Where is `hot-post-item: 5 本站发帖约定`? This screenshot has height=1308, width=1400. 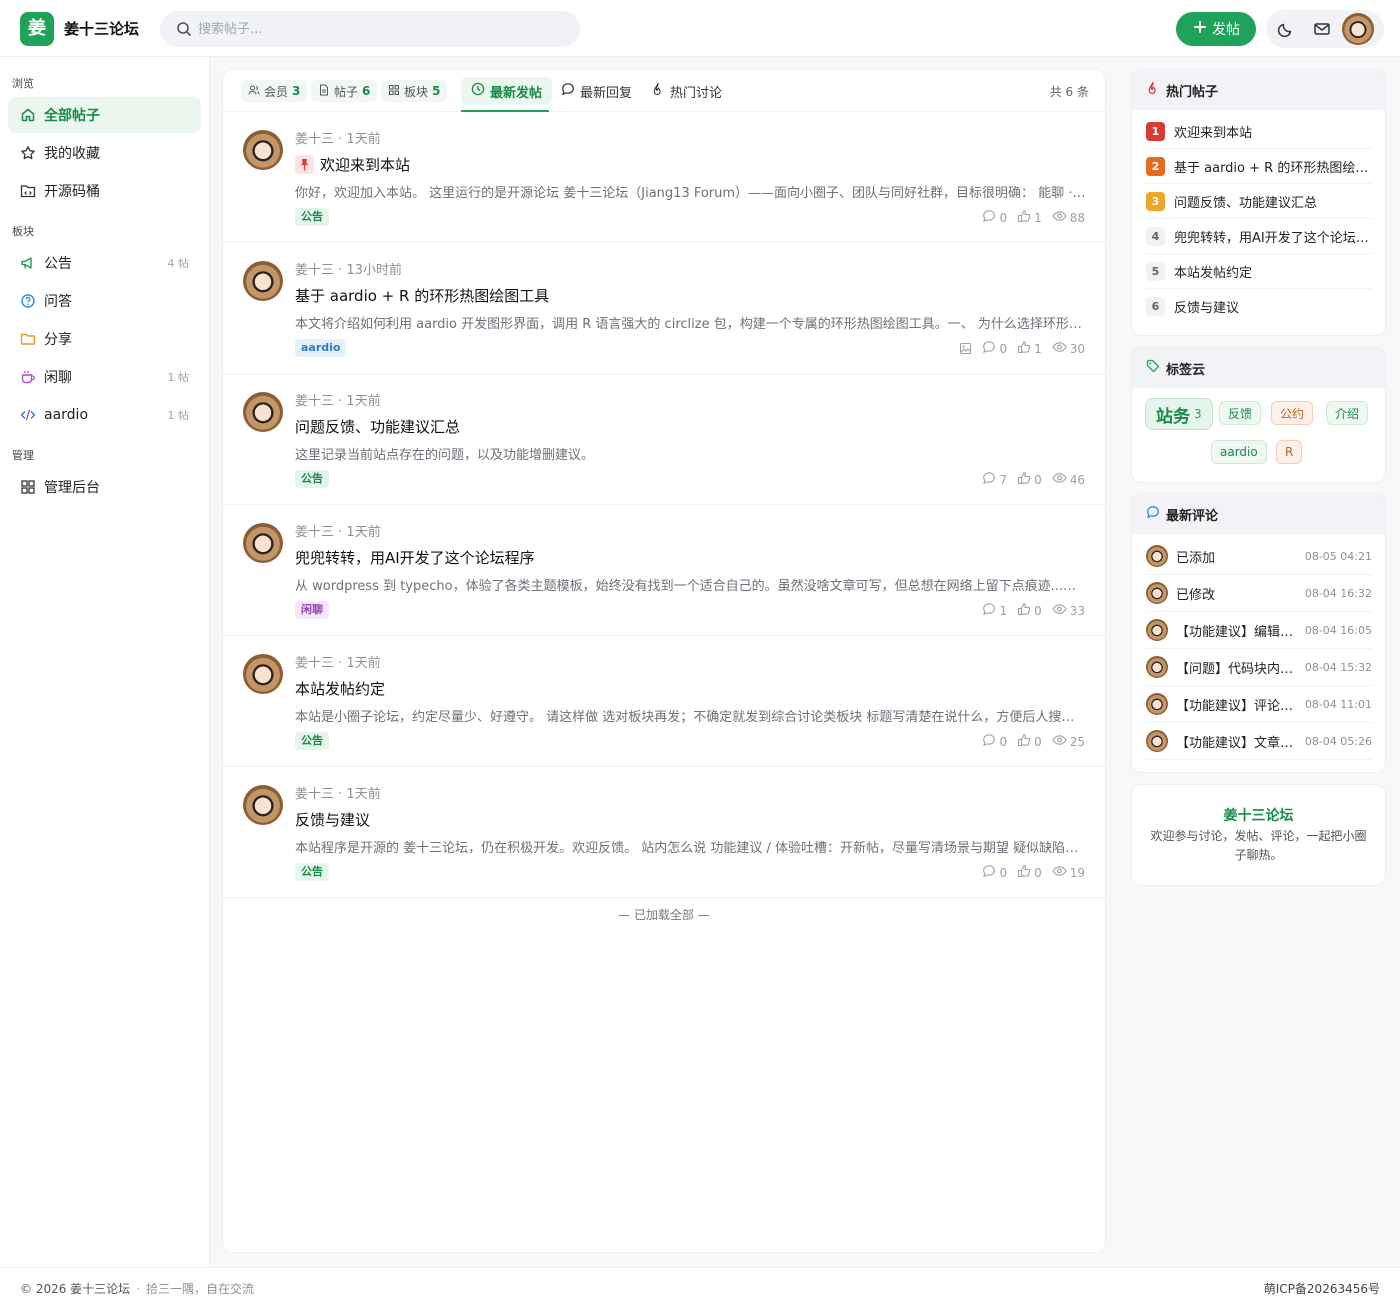
hot-post-item: 5 本站发帖约定 is located at coordinates (1259, 271).